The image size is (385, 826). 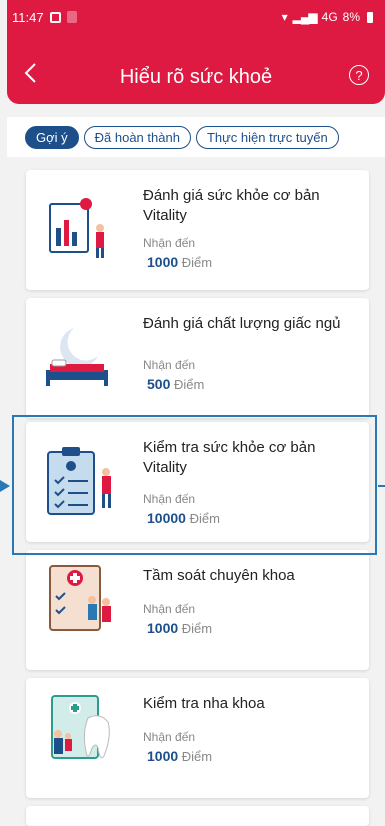 What do you see at coordinates (267, 137) in the screenshot?
I see `tab-online: Thực hiện trực tuyến` at bounding box center [267, 137].